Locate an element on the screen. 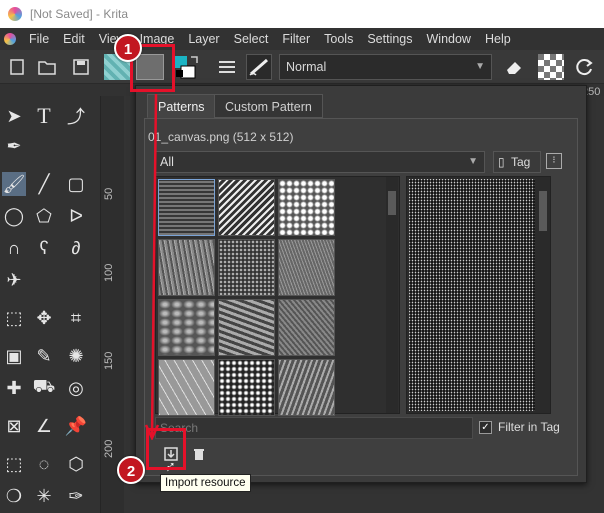 This screenshot has width=604, height=513. annotation-arrow is located at coordinates (152, 266).